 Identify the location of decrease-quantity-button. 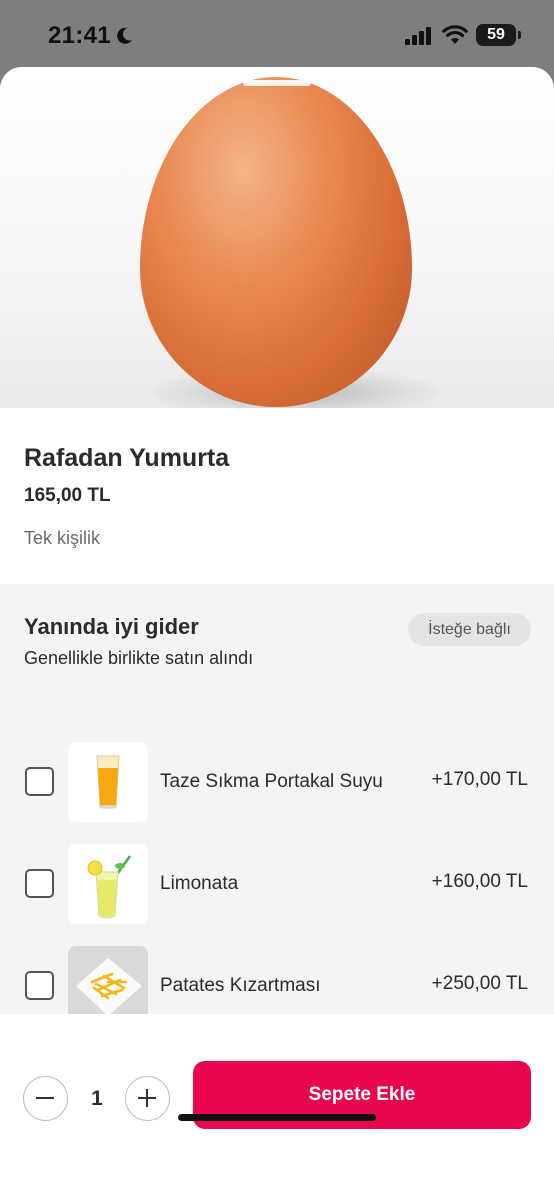
(45, 1098).